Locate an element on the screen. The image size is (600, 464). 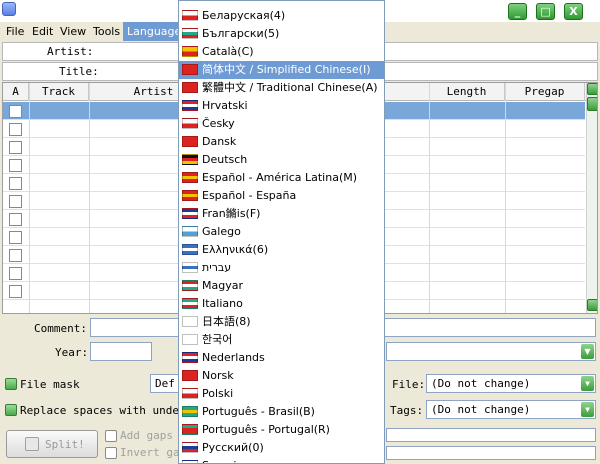
column-header-track: Track is located at coordinates (59, 92).